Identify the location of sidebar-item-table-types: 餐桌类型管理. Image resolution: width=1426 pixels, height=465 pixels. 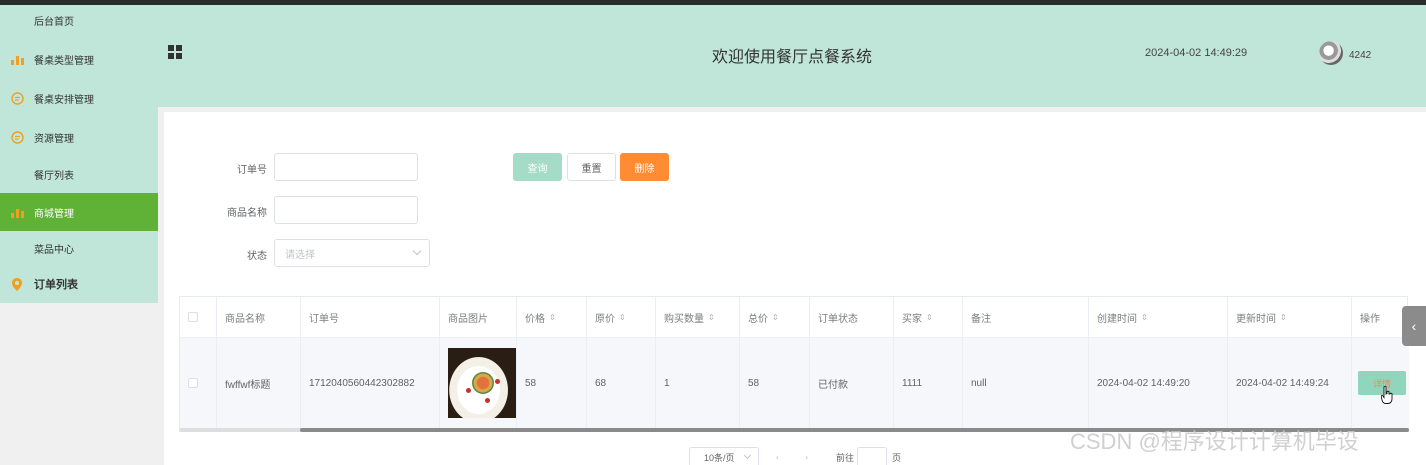
(79, 59).